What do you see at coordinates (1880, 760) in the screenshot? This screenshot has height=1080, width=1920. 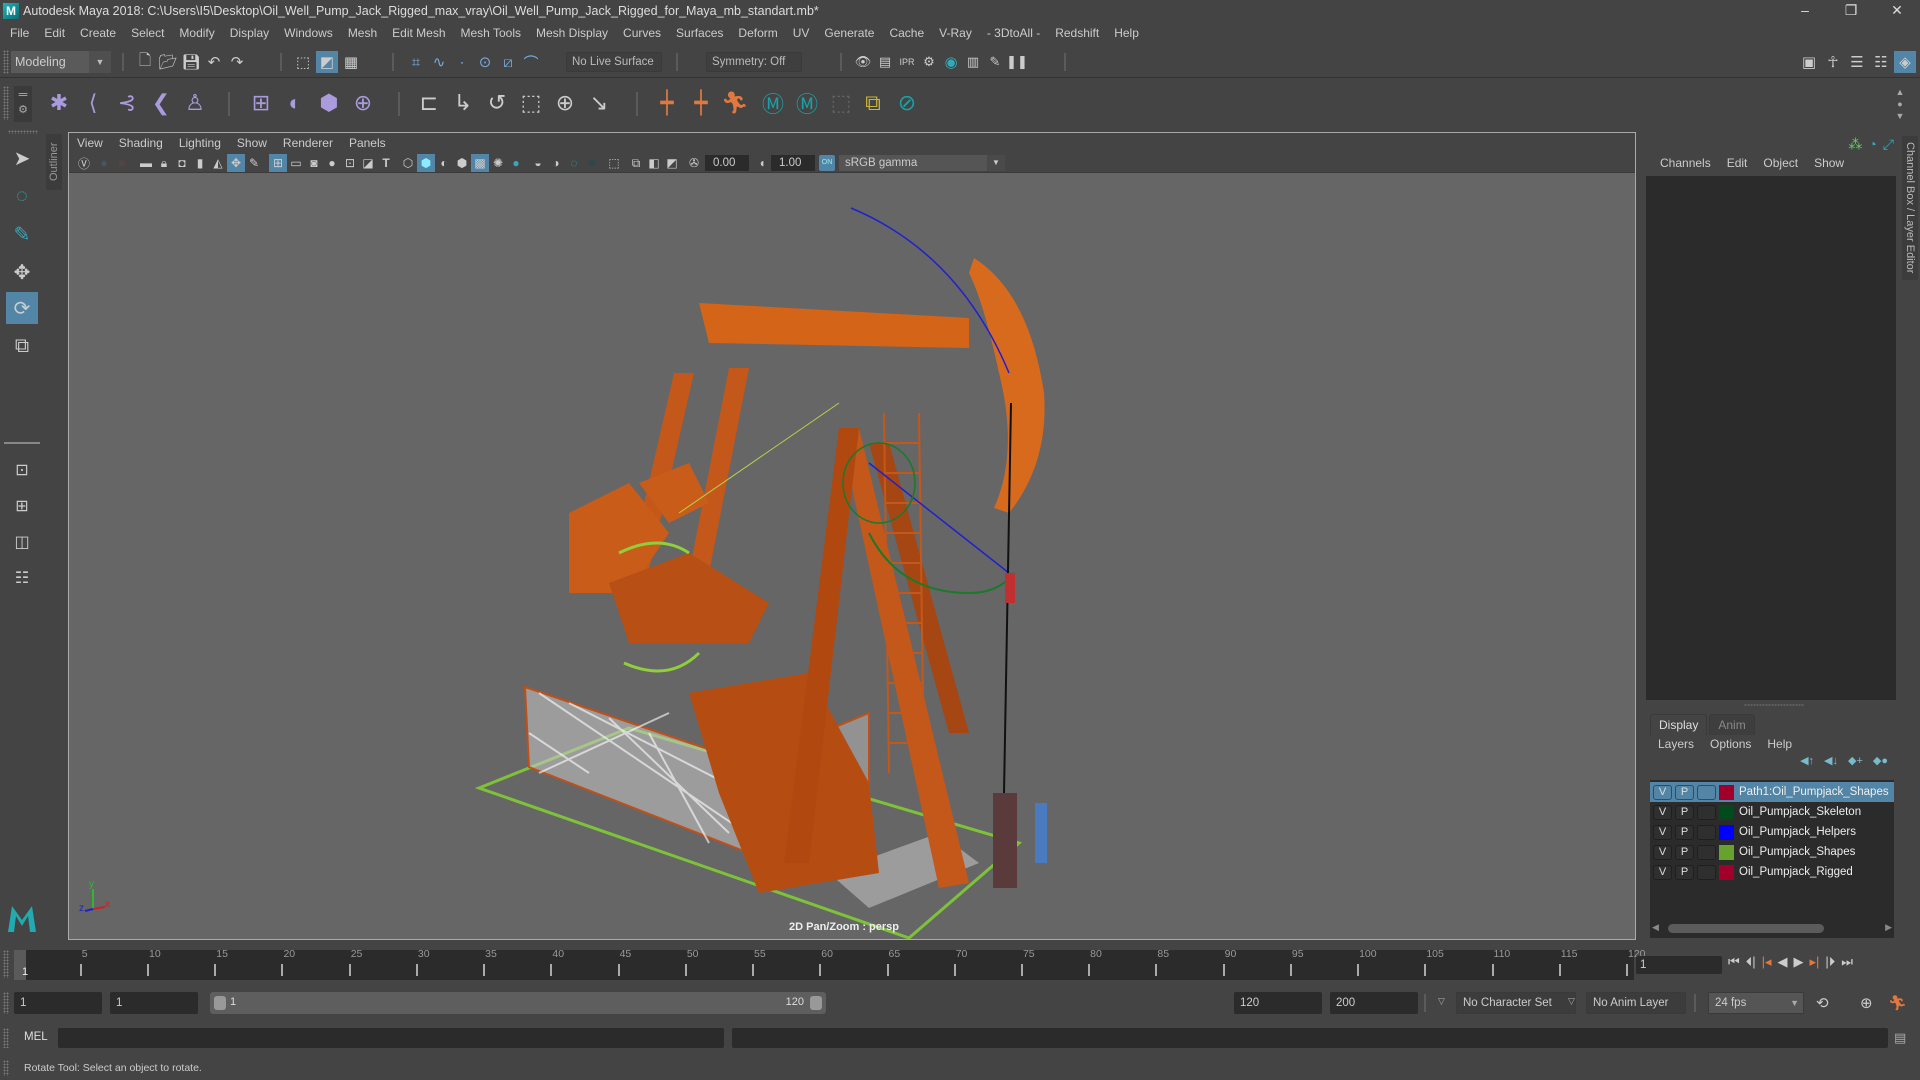 I see `new-layer-from-selection-icon: ◆●` at bounding box center [1880, 760].